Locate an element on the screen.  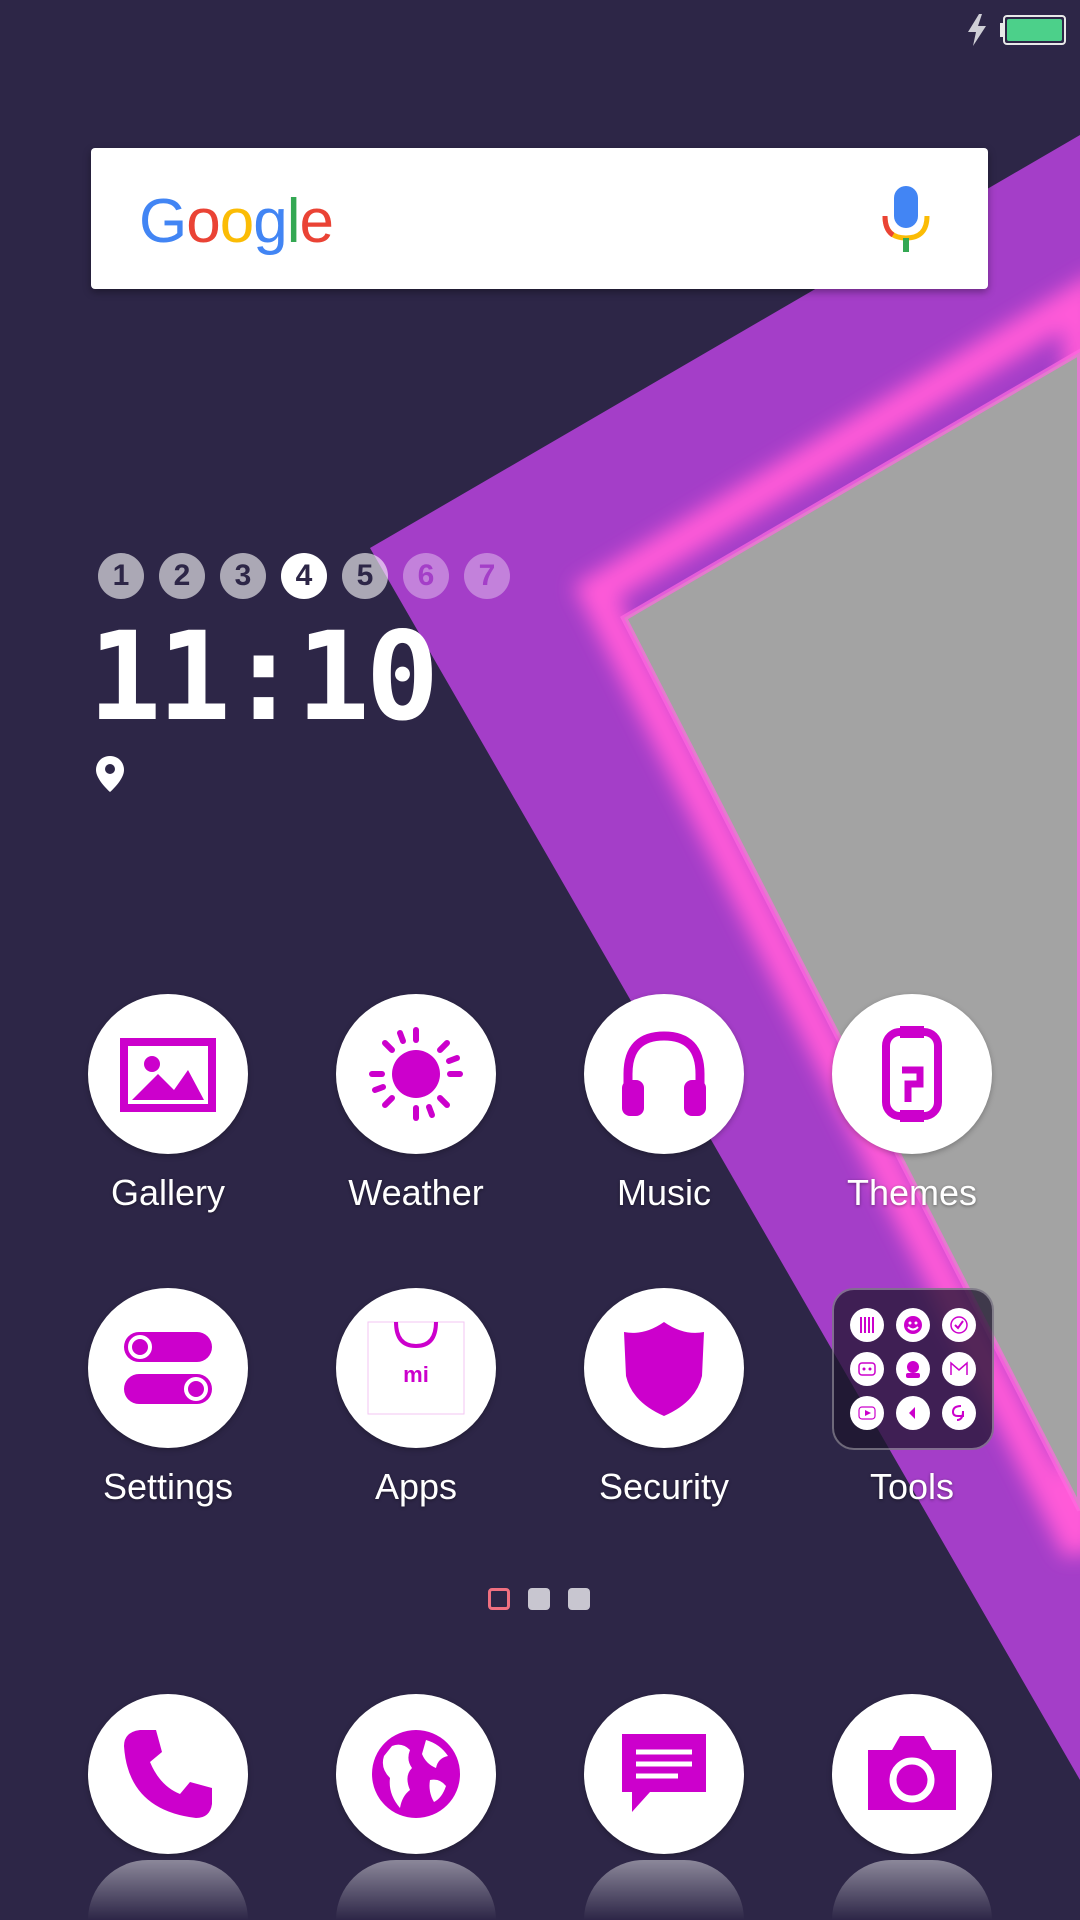
clock-time: 11:10 is located at coordinates (263, 677).